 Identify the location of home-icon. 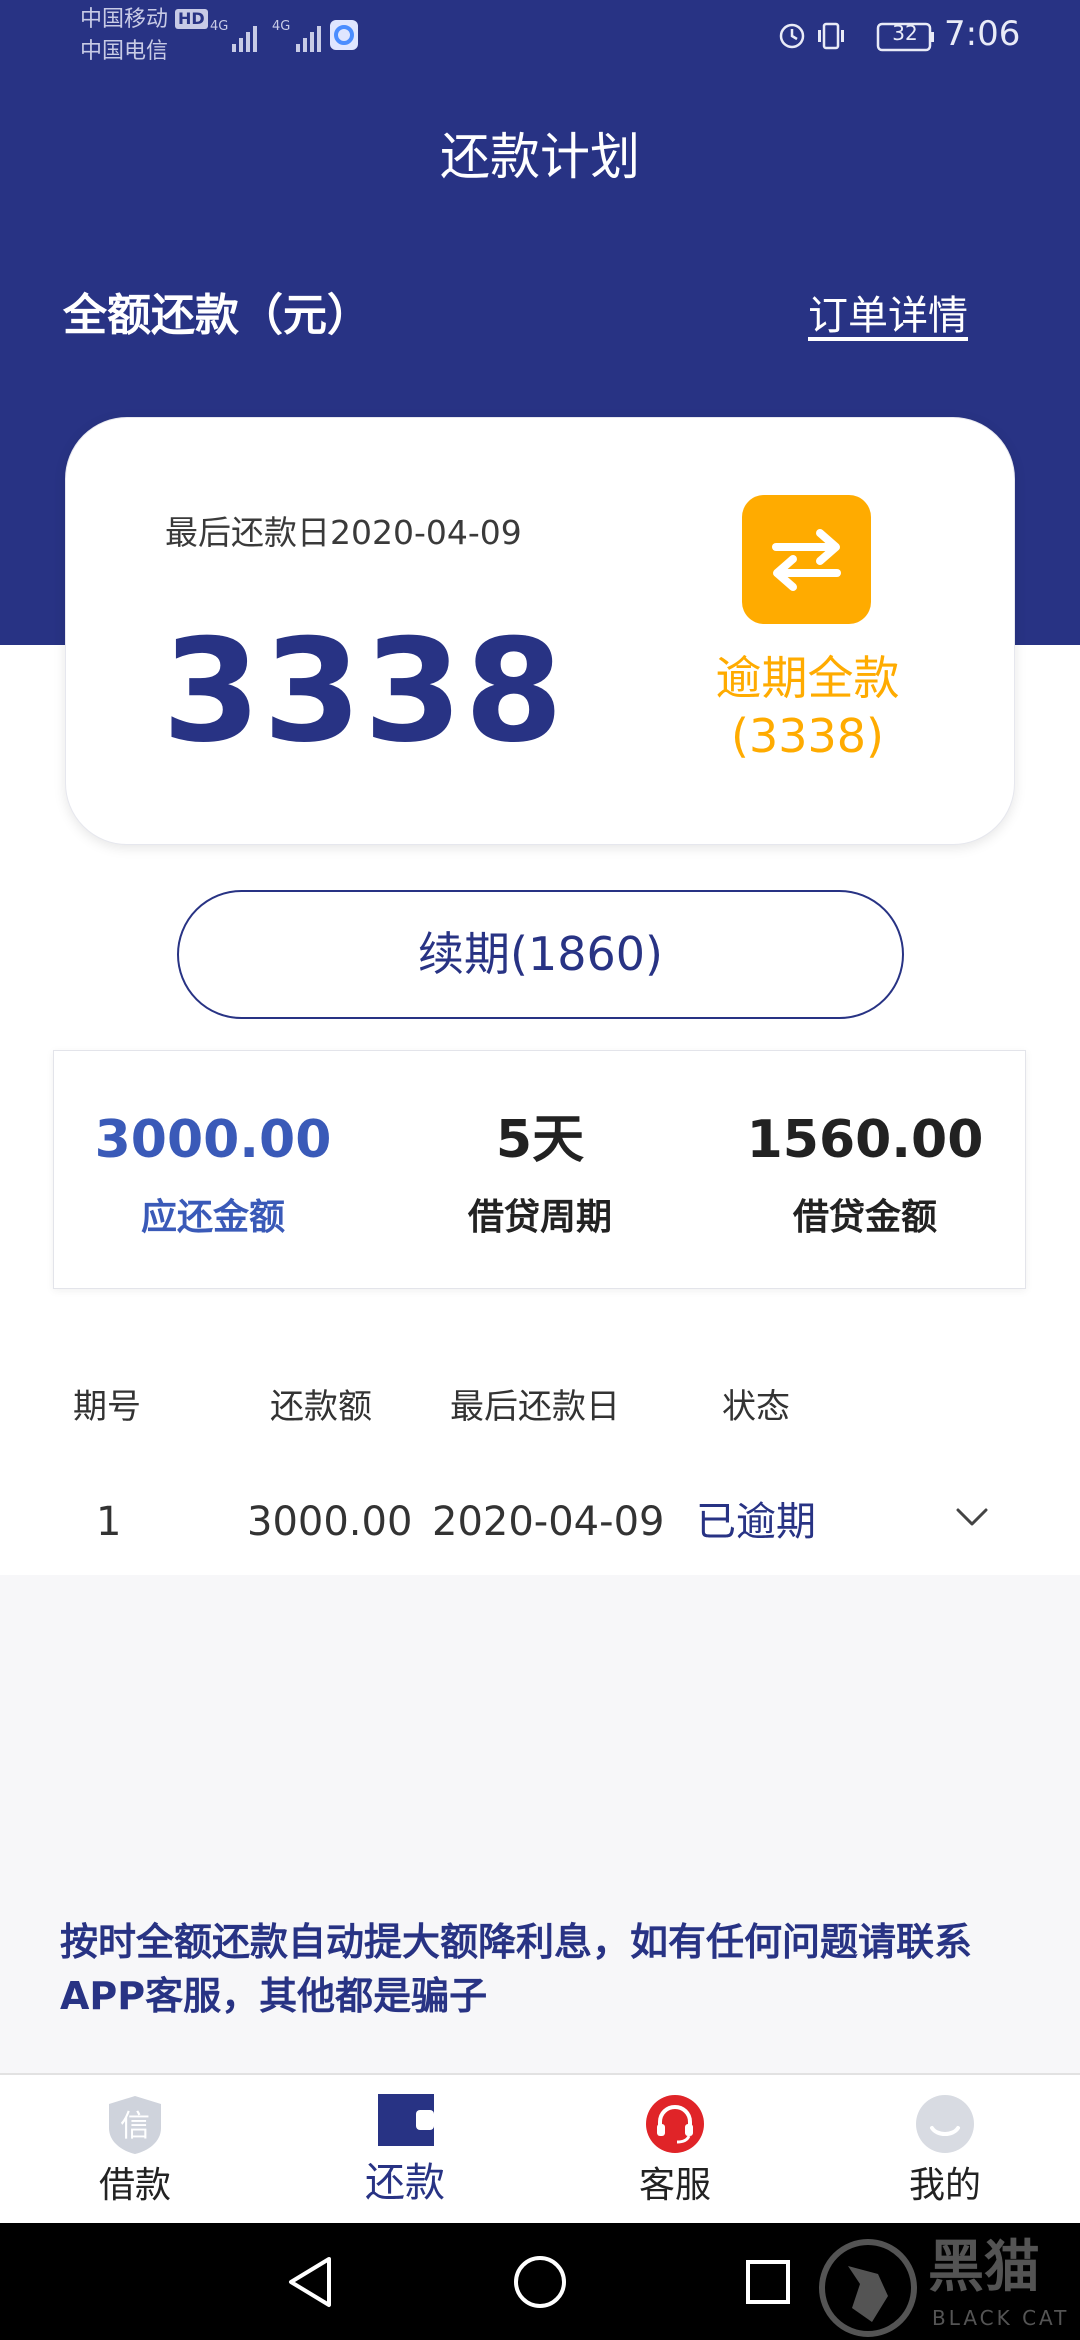
(540, 2284).